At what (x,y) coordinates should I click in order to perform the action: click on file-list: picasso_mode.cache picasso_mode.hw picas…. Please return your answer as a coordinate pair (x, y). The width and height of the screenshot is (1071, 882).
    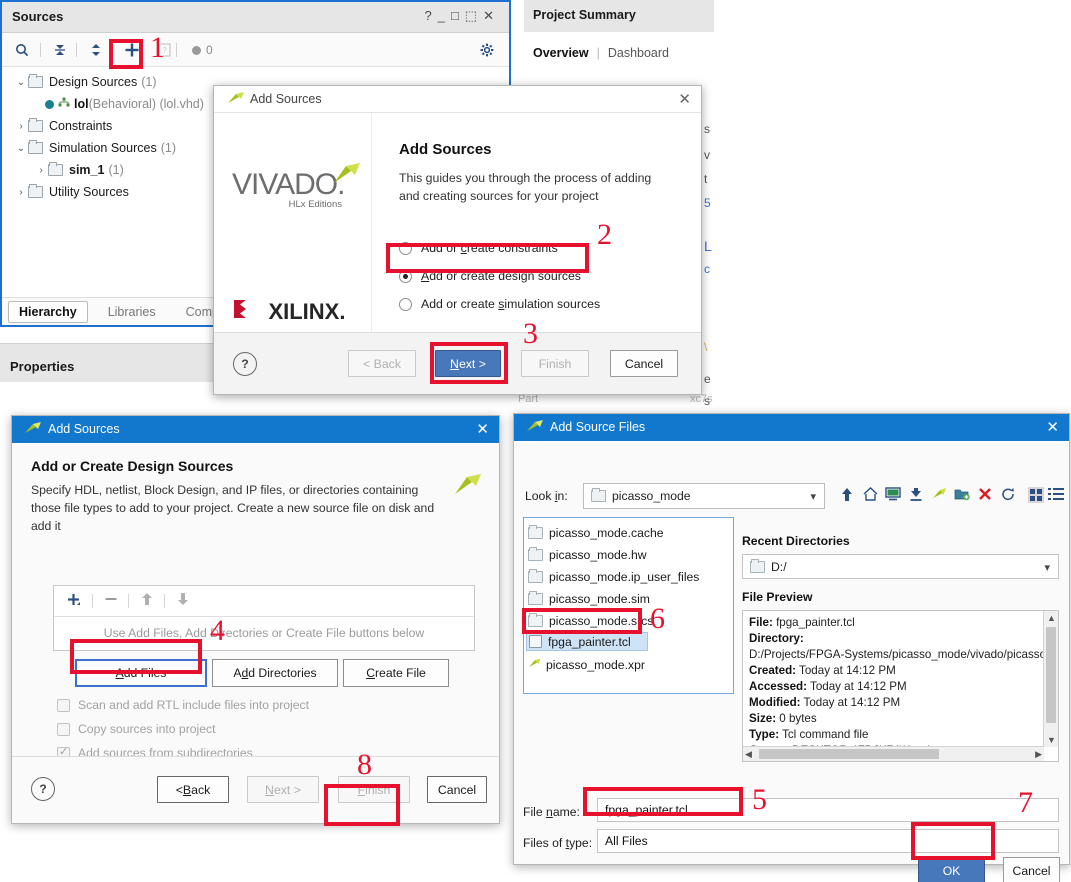
    Looking at the image, I should click on (628, 605).